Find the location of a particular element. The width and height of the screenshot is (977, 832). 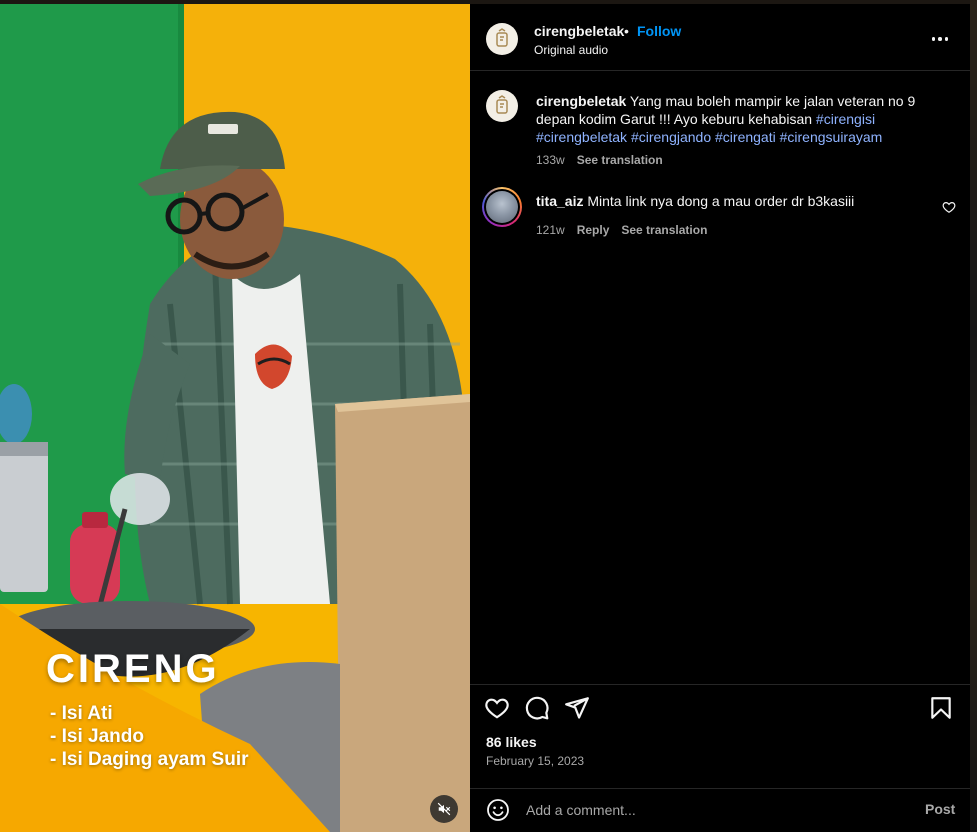

more-options-button is located at coordinates (940, 39).